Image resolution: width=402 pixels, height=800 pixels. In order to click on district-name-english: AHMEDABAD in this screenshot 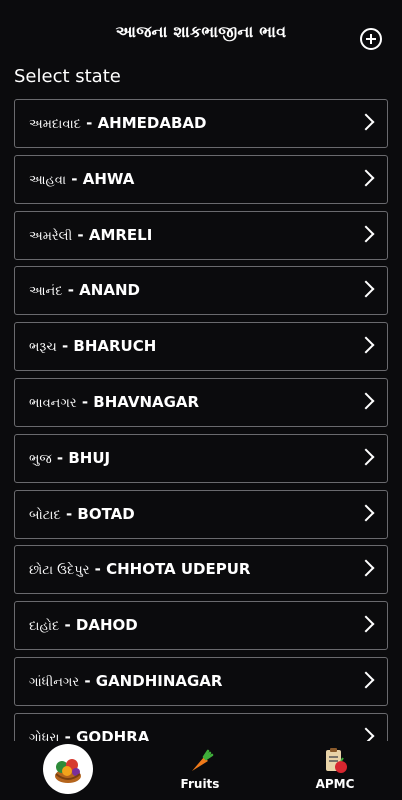, I will do `click(152, 123)`.